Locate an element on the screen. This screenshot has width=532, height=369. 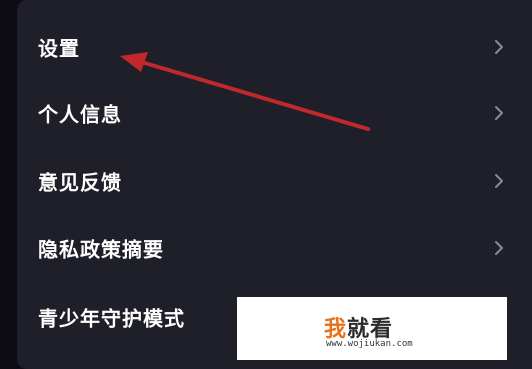
watermark: 我就看 www.wojiukan.com is located at coordinates (372, 328).